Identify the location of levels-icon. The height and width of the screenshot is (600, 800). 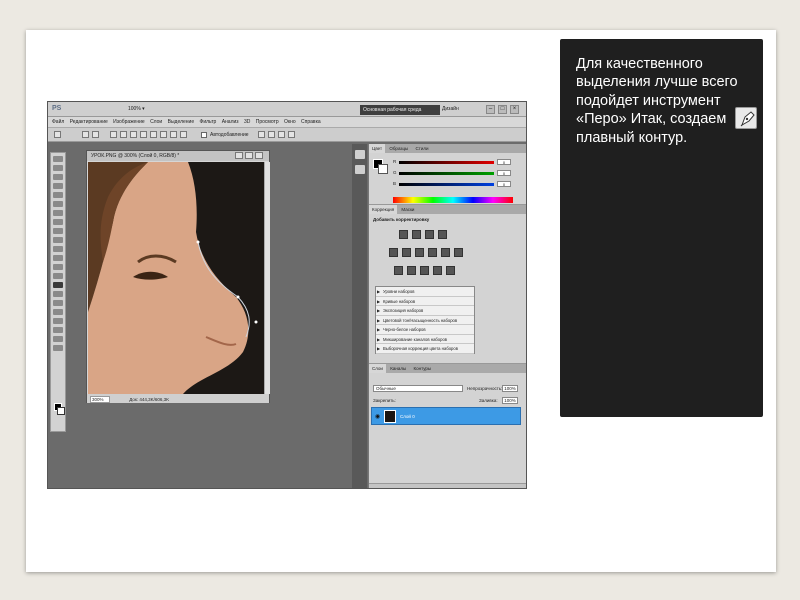
(416, 234).